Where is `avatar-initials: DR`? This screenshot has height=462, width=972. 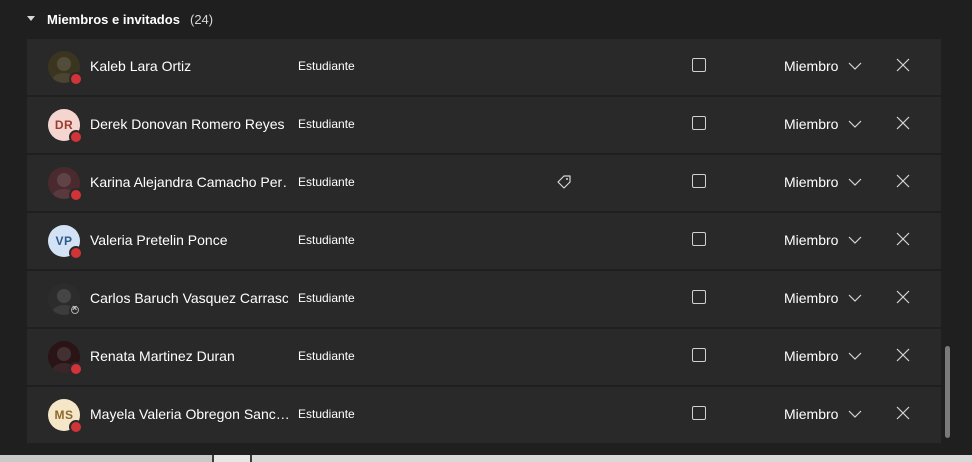 avatar-initials: DR is located at coordinates (64, 125).